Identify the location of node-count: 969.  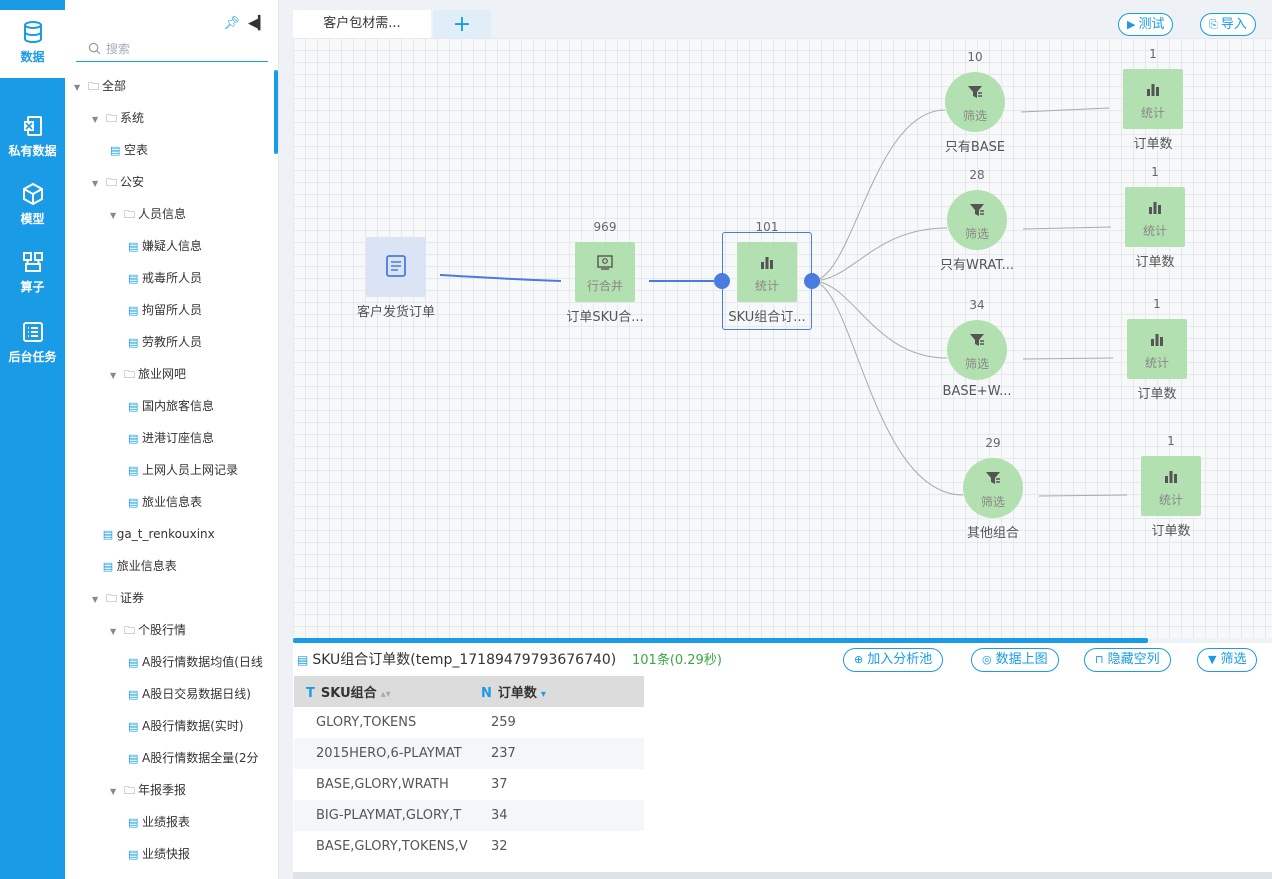
(605, 227).